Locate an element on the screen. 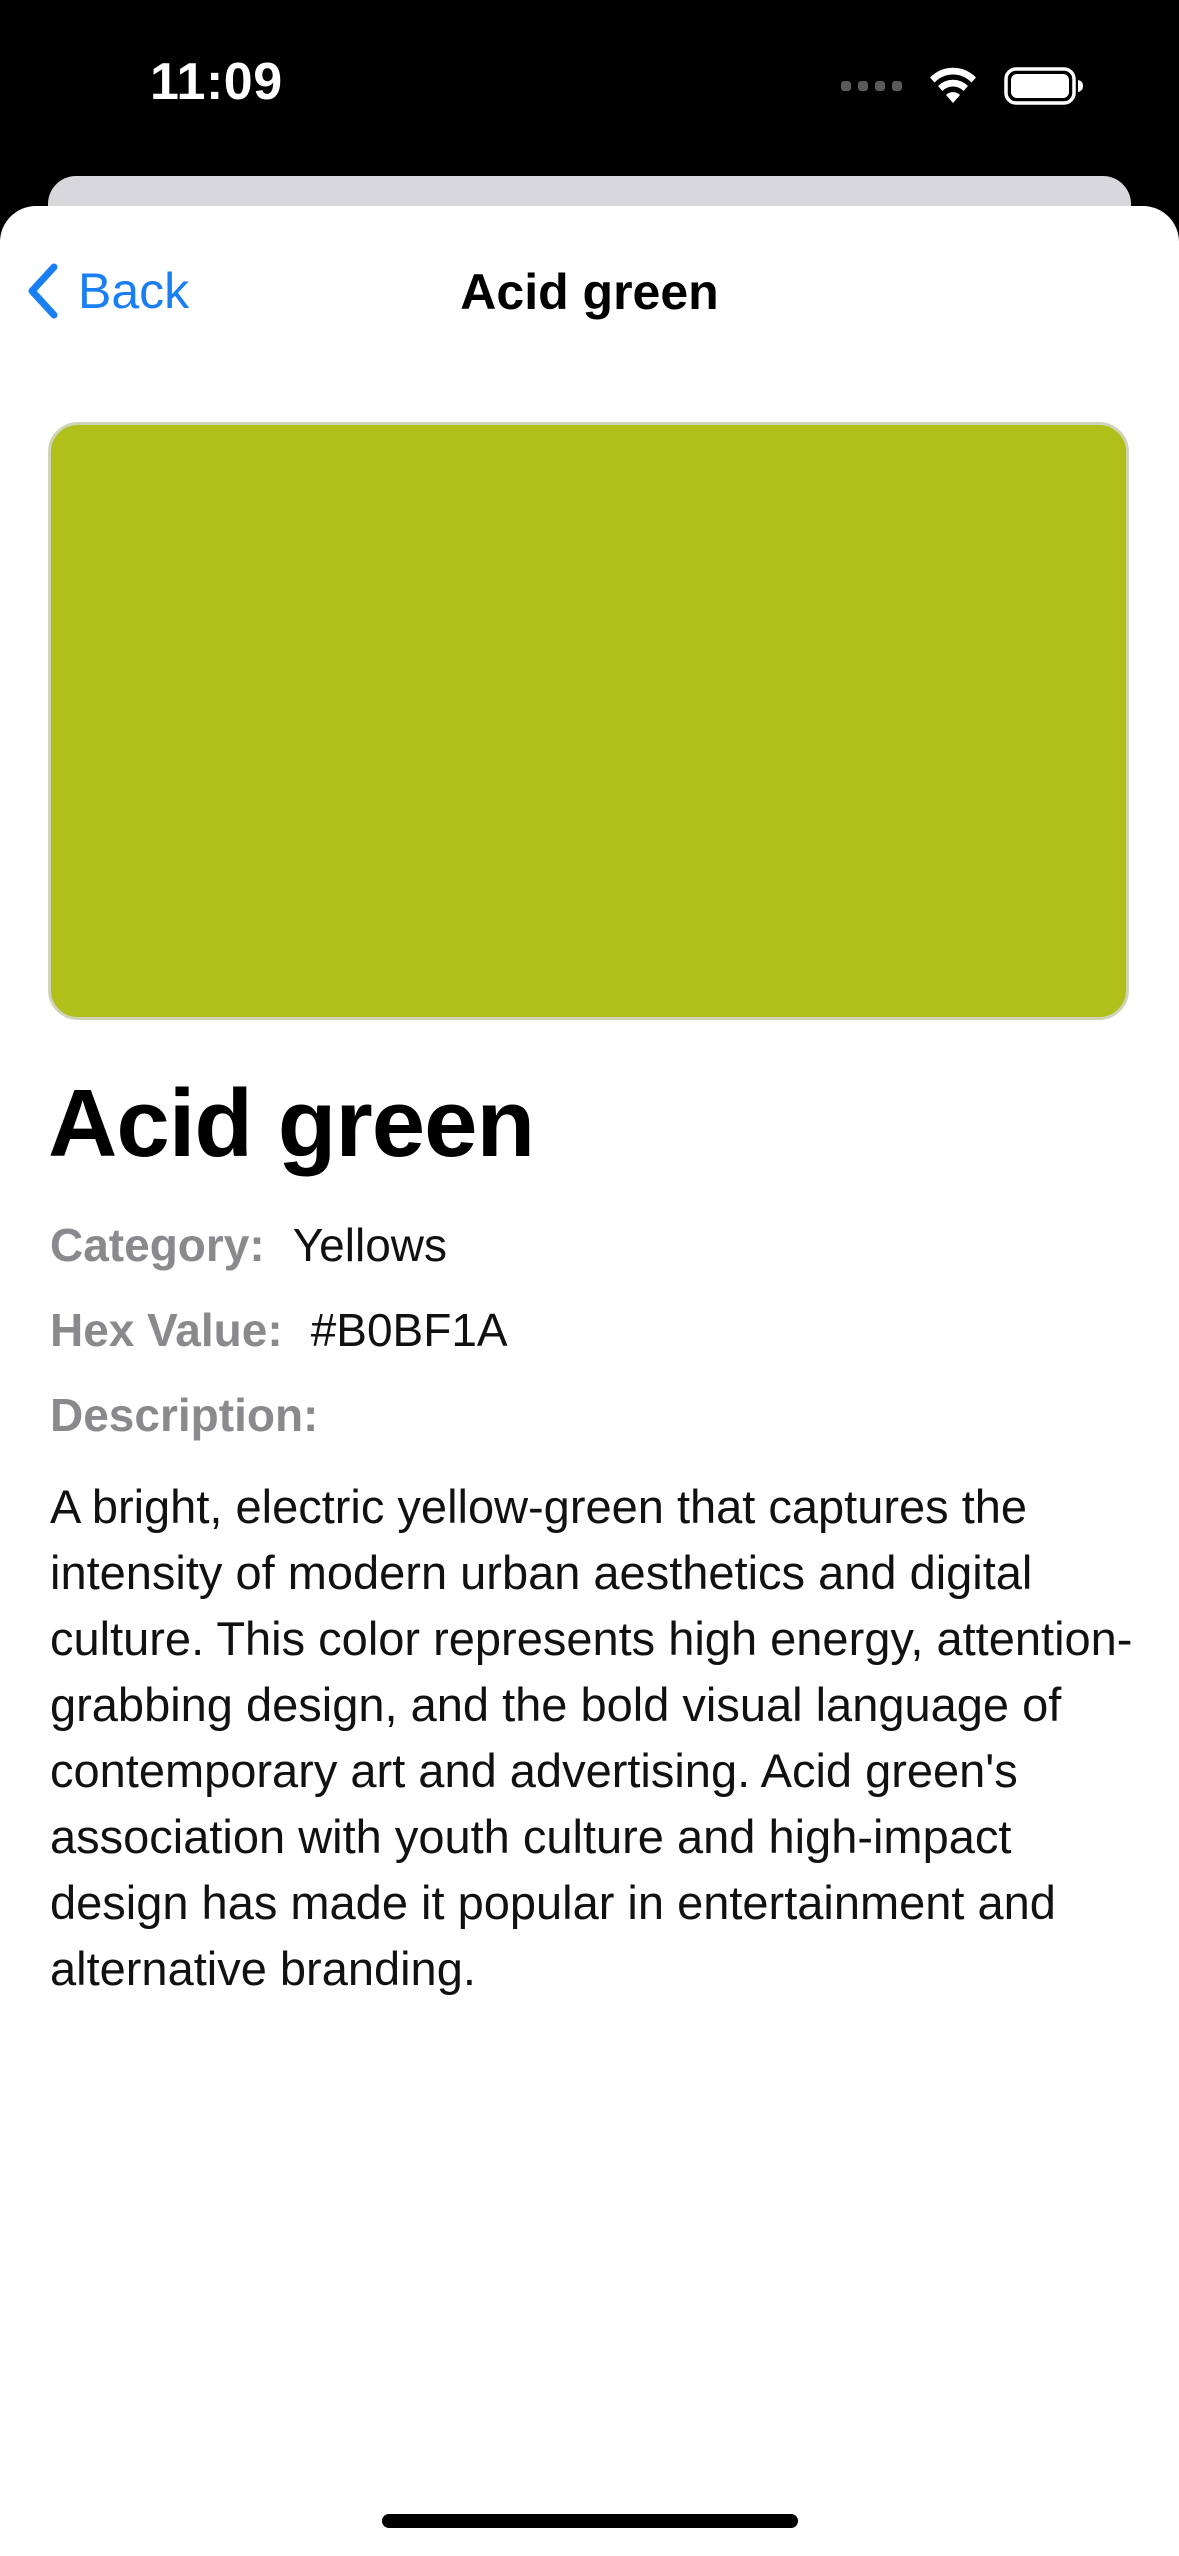 This screenshot has width=1179, height=2556. category-label: Category: is located at coordinates (157, 1245).